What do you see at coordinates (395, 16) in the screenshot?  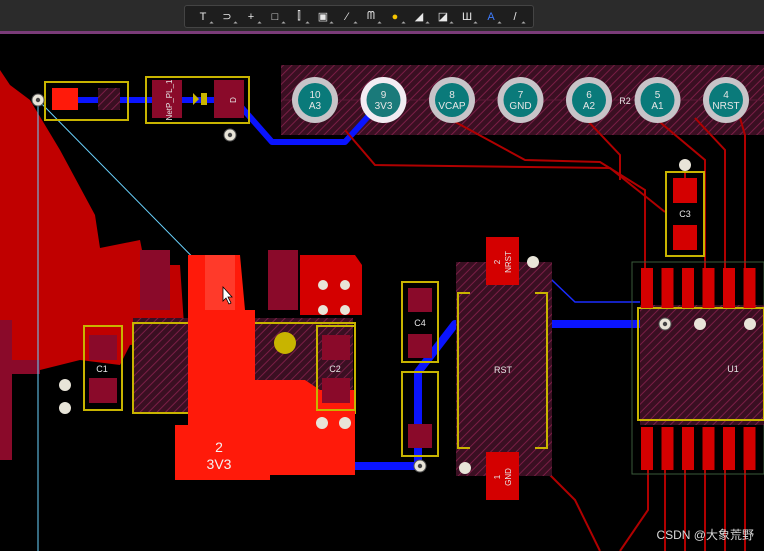 I see `via-tool-icon: ●` at bounding box center [395, 16].